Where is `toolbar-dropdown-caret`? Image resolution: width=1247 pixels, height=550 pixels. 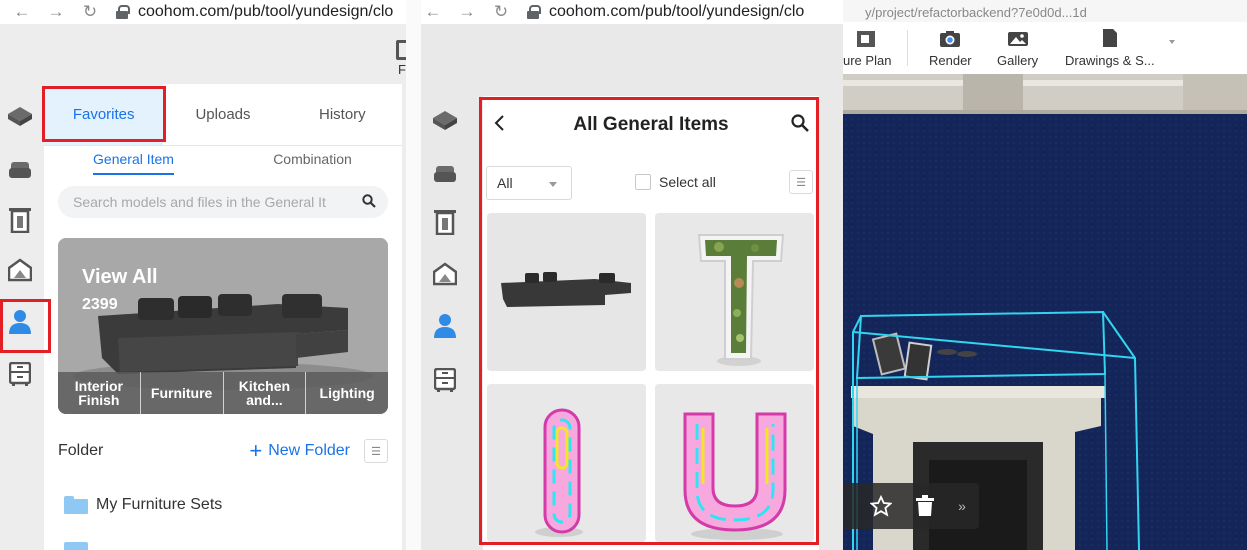
toolbar-dropdown-caret is located at coordinates (1172, 42).